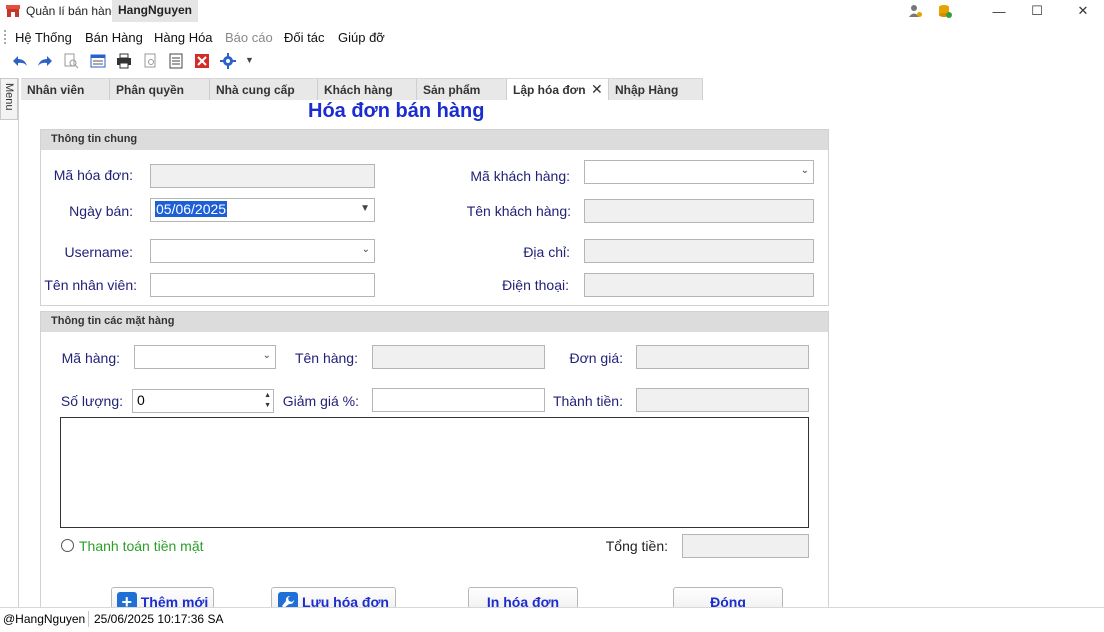 This screenshot has width=1104, height=632. What do you see at coordinates (1037, 11) in the screenshot?
I see `maximize-button: ☐` at bounding box center [1037, 11].